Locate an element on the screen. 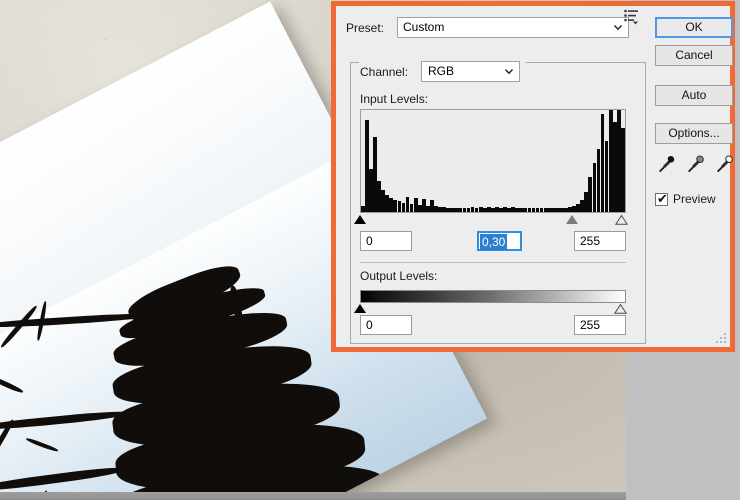 The width and height of the screenshot is (740, 500). input-black-point-value: 0 is located at coordinates (369, 241).